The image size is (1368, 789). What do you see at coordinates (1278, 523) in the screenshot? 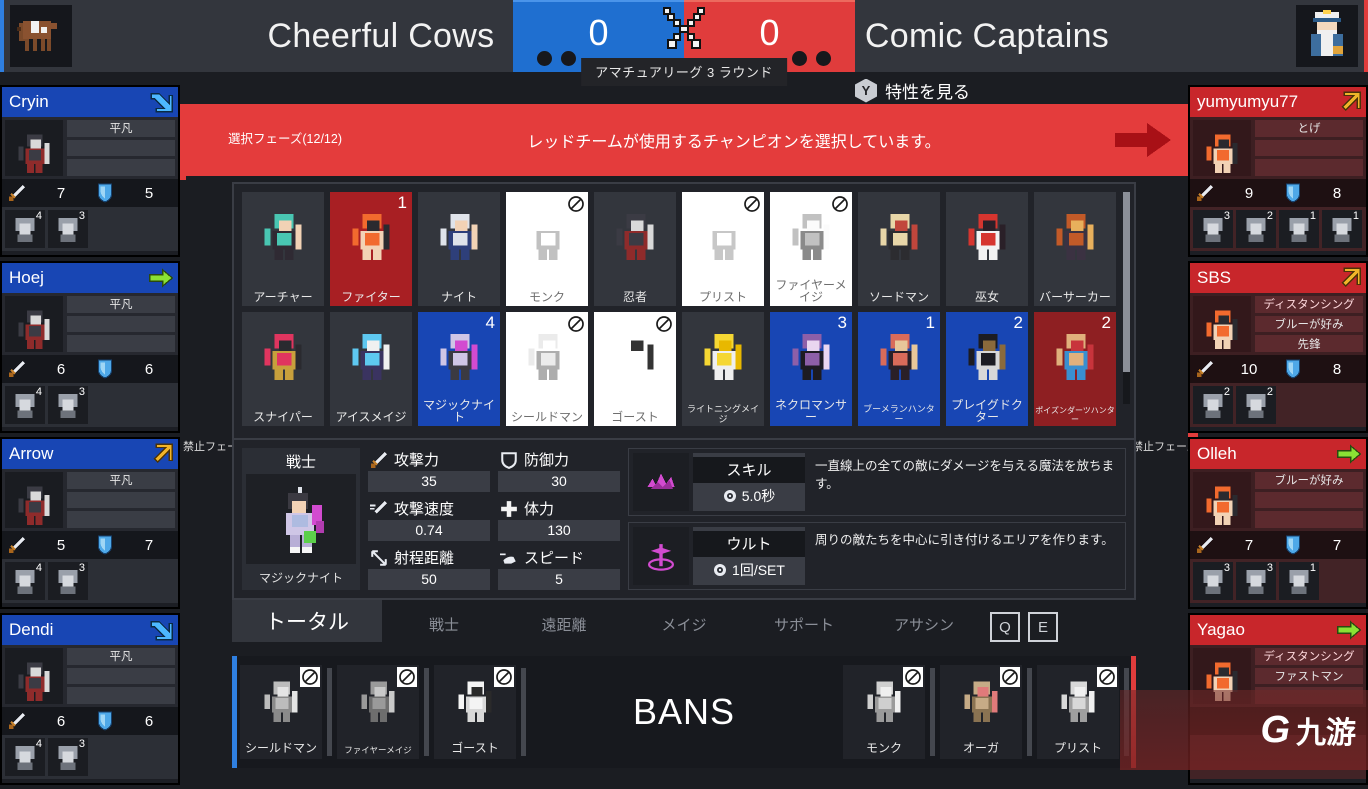
I see `player-card: Olleh ブルーが好み 77331` at bounding box center [1278, 523].